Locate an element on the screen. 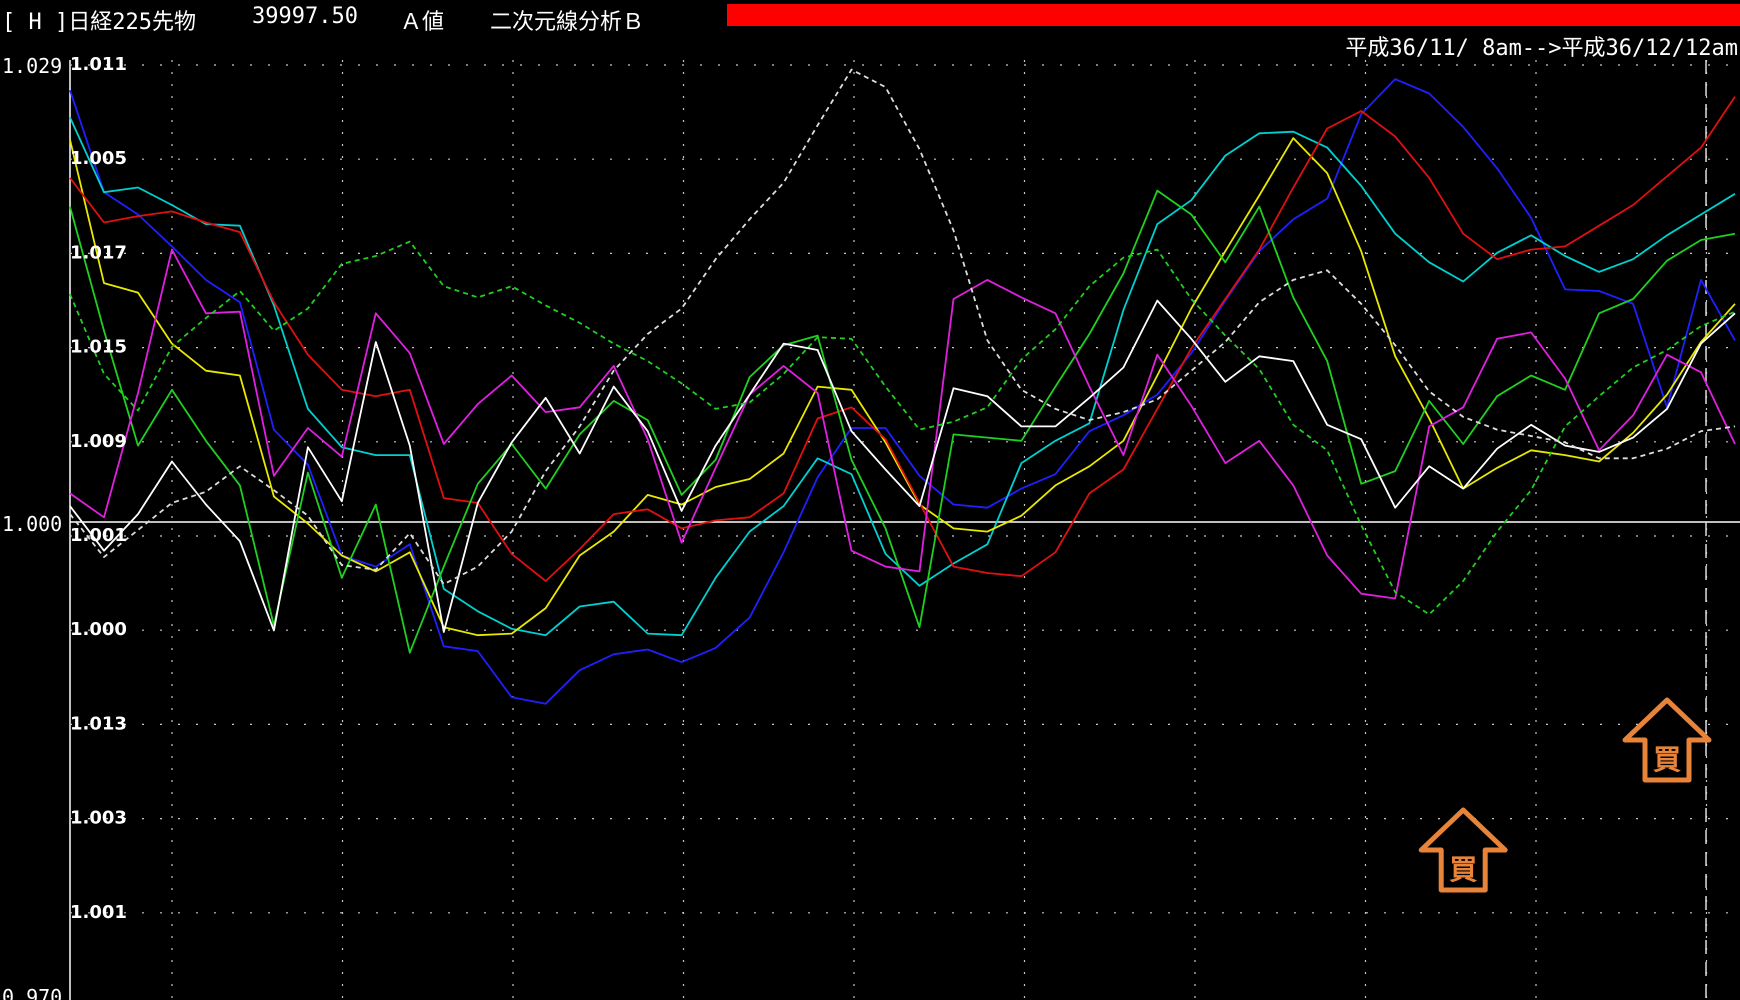 This screenshot has height=1000, width=1740. y-axis-label-middle: 1.000 is located at coordinates (32, 524).